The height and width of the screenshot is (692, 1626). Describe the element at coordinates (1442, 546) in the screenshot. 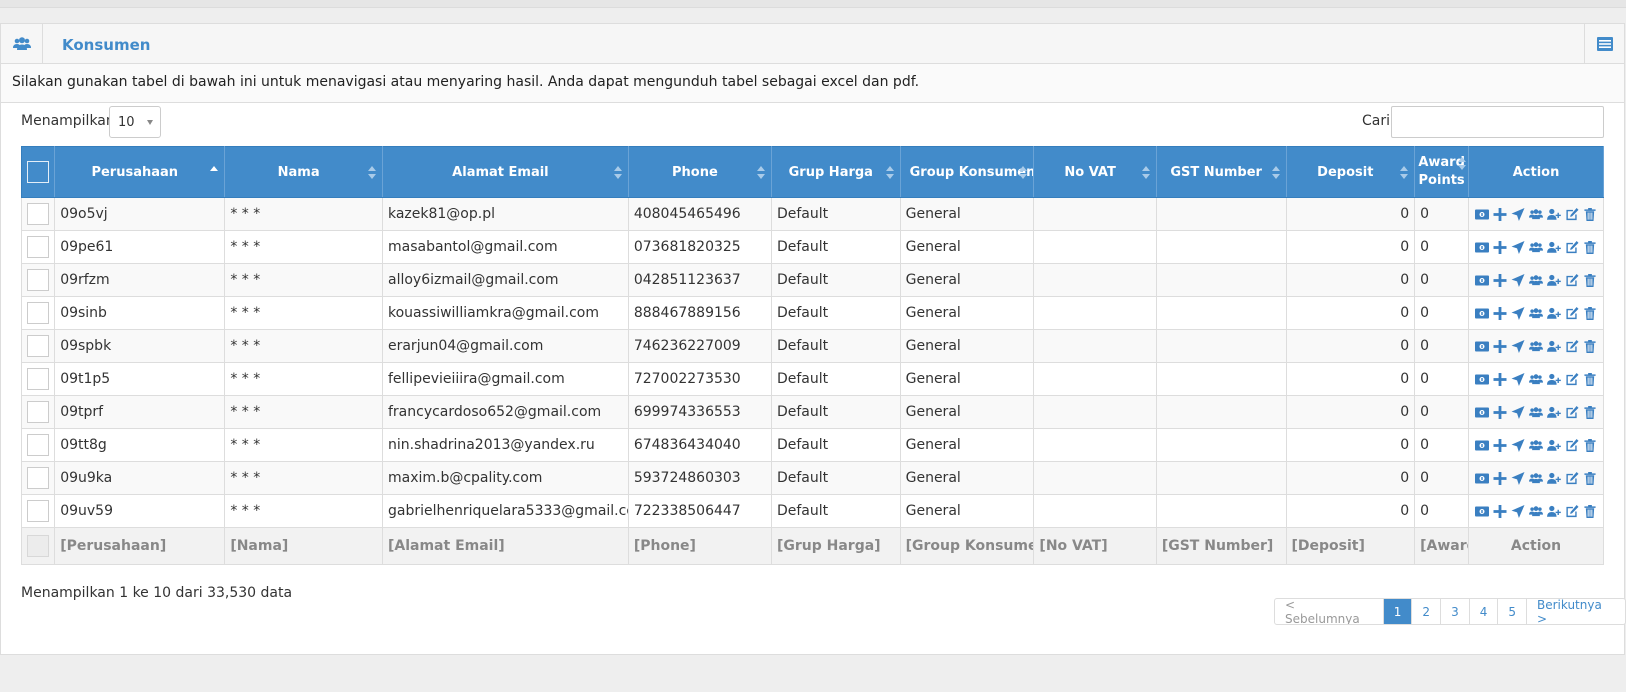

I see `filter-award-points: [Award Points]` at that location.